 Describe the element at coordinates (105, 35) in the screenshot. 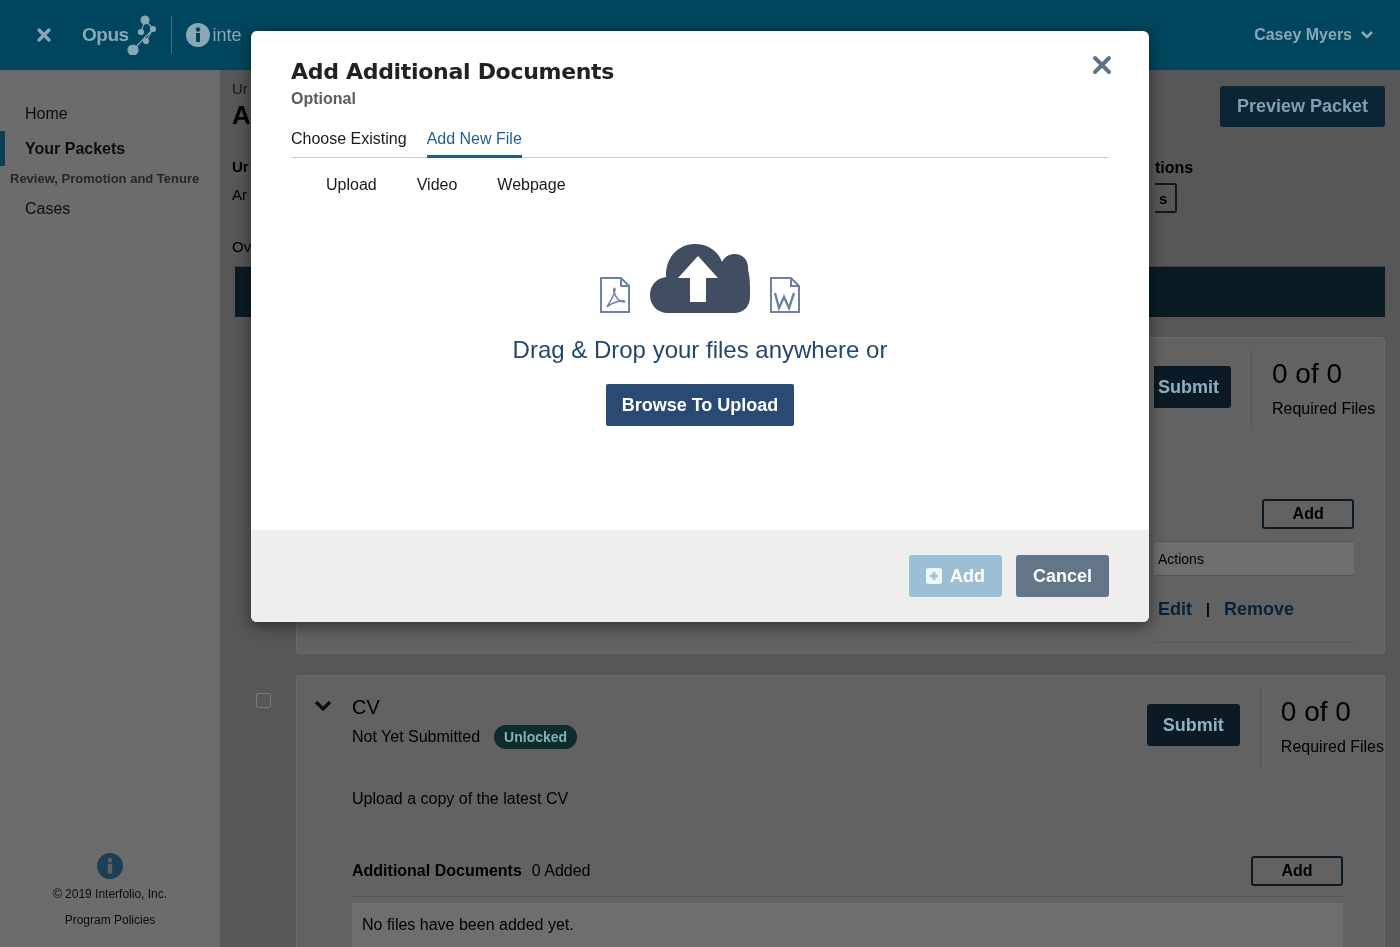

I see `logo-text: Opus` at that location.